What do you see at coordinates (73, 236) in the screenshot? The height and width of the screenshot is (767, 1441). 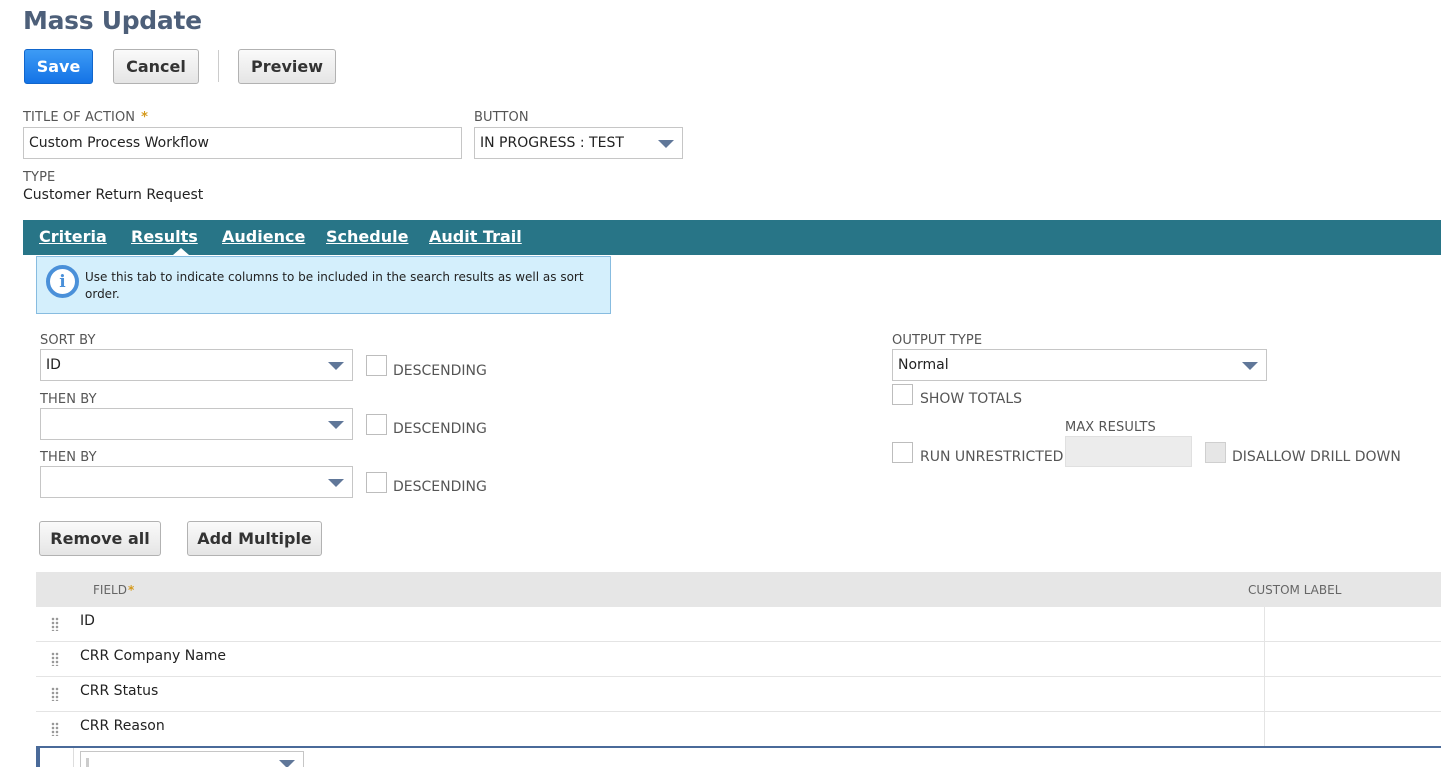 I see `tab-criteria: Criteria` at bounding box center [73, 236].